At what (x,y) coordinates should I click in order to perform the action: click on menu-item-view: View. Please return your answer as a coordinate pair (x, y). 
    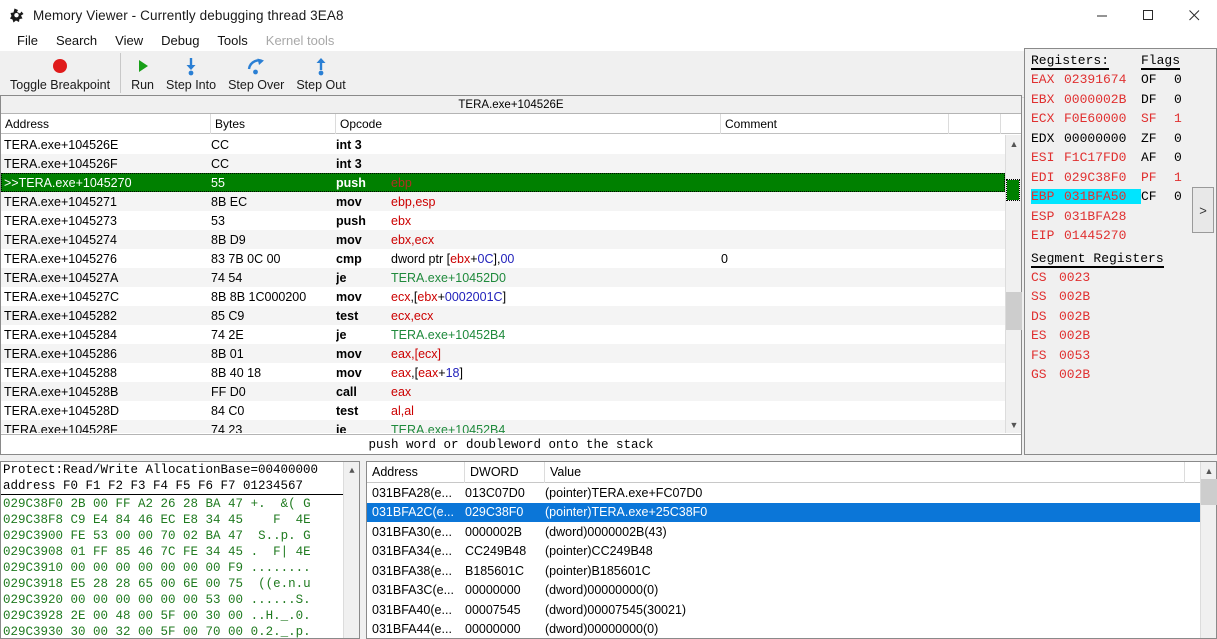
    Looking at the image, I should click on (129, 40).